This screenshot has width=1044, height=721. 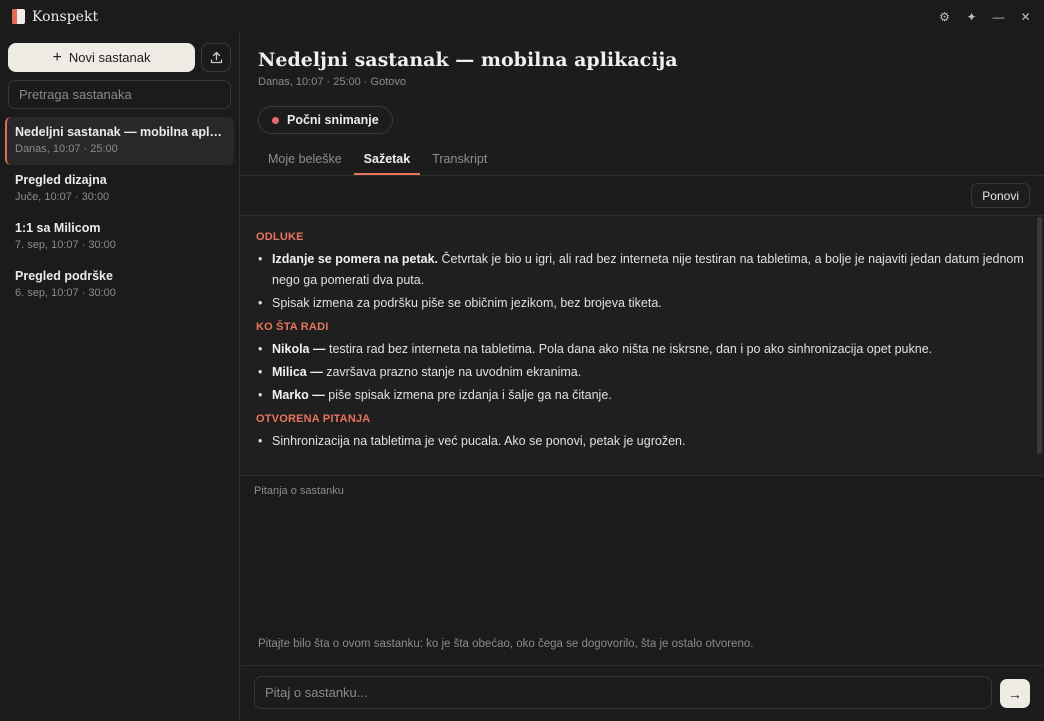 I want to click on upload-icon, so click(x=216, y=57).